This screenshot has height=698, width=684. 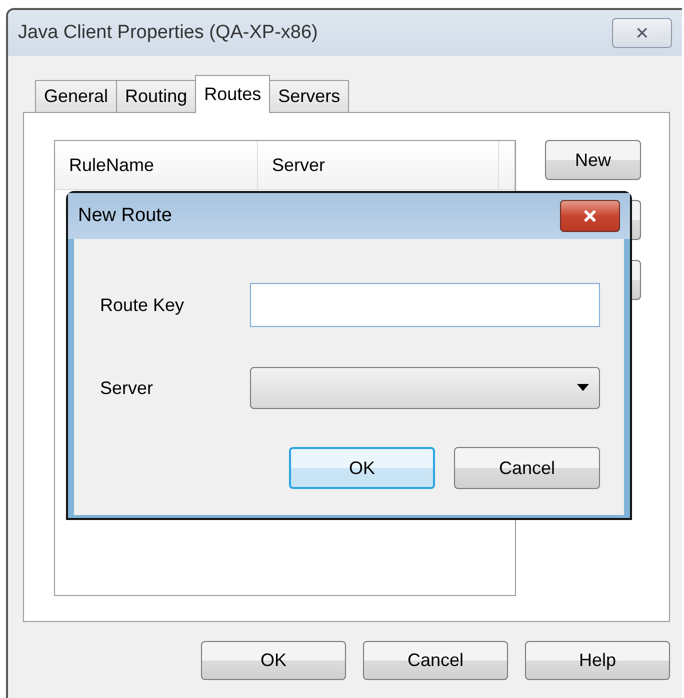 What do you see at coordinates (127, 388) in the screenshot?
I see `field-label: Server` at bounding box center [127, 388].